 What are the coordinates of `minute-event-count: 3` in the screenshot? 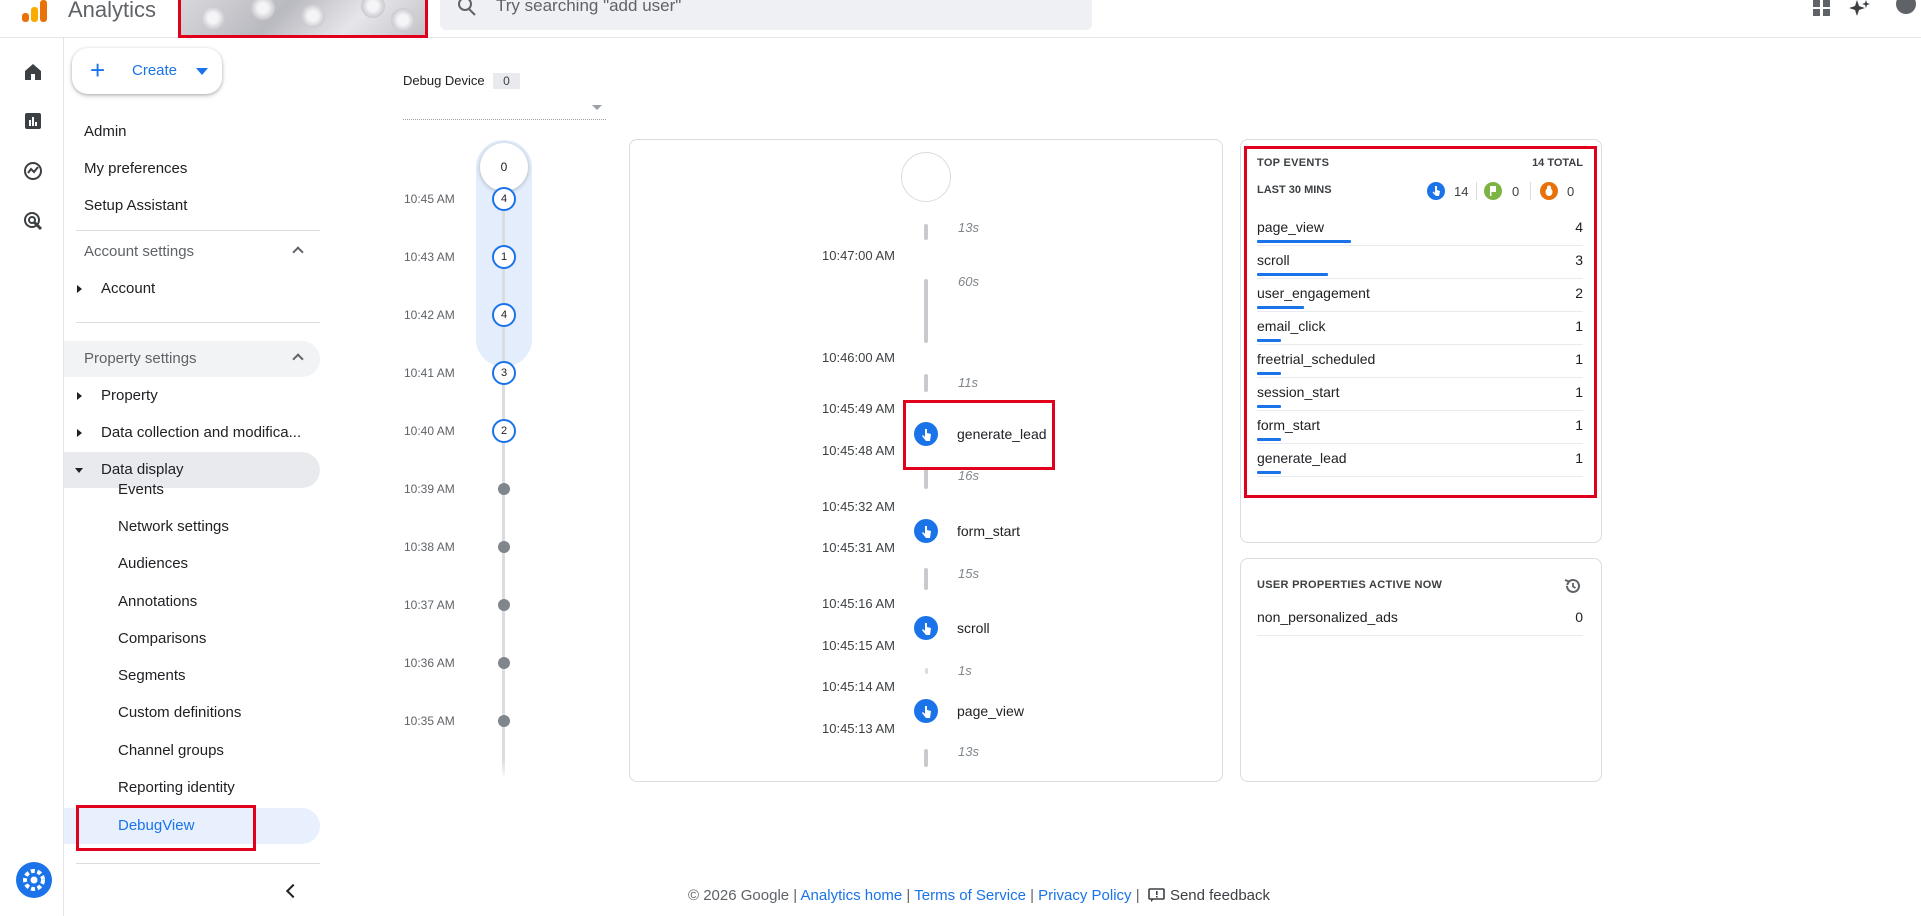 It's located at (504, 373).